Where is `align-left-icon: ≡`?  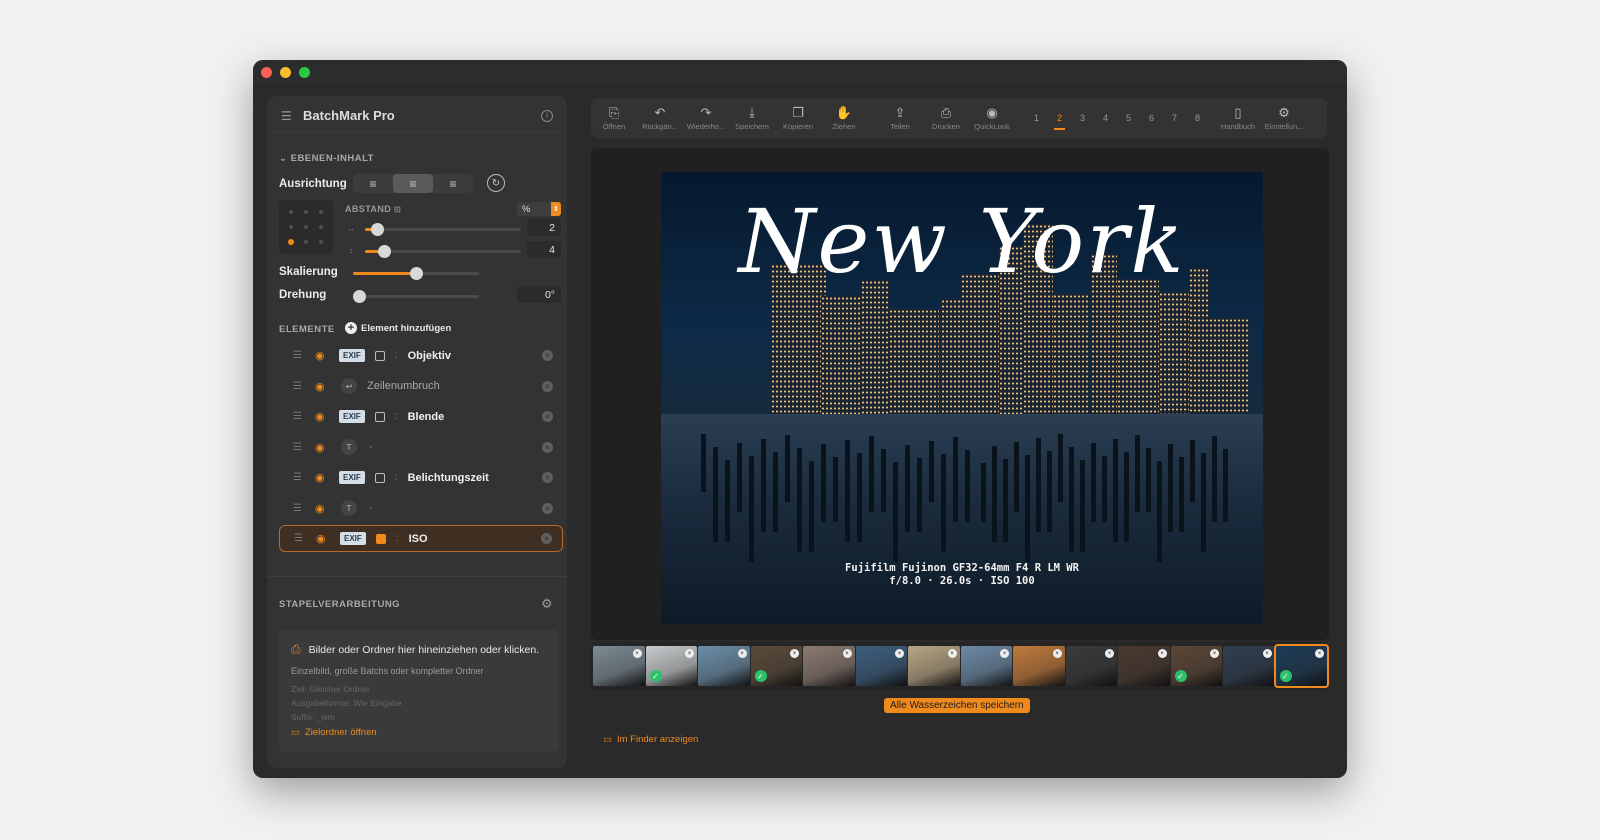 align-left-icon: ≡ is located at coordinates (373, 183).